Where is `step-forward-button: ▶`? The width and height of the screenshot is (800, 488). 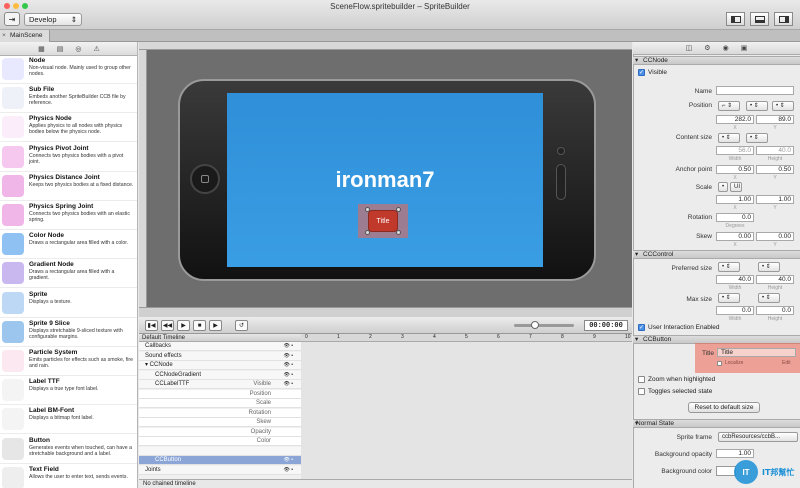
step-forward-button: ▶ is located at coordinates (215, 325).